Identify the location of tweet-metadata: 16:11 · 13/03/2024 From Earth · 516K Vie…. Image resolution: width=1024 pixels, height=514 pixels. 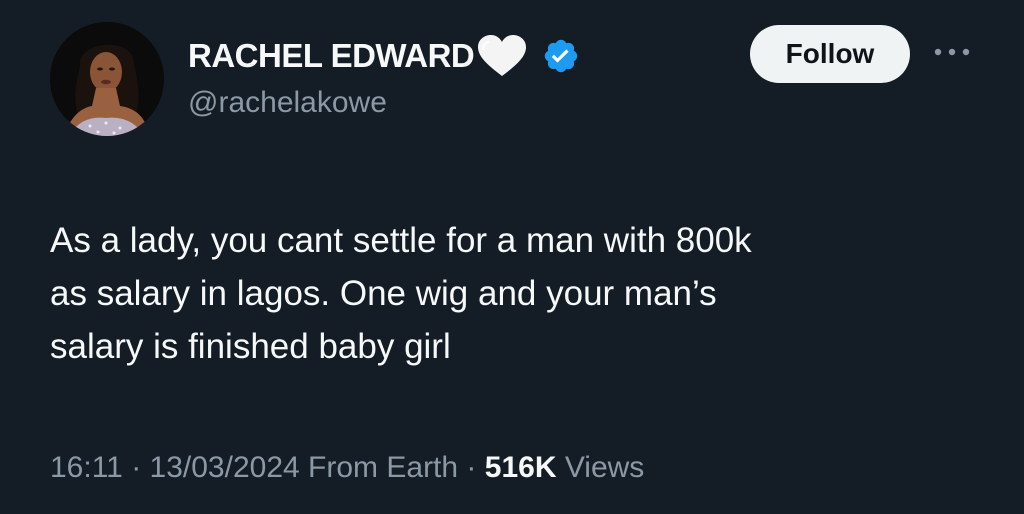
(347, 468).